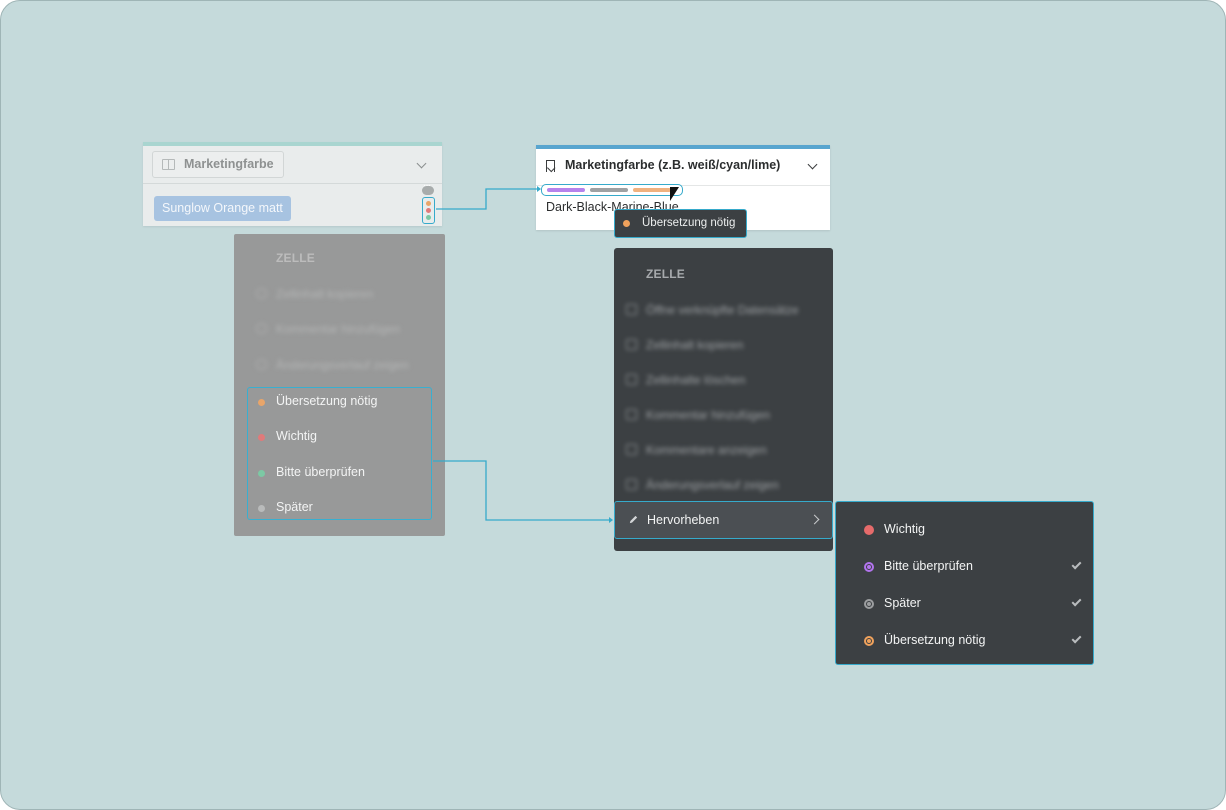 The height and width of the screenshot is (810, 1226). I want to click on submenu-item-label: Später, so click(902, 603).